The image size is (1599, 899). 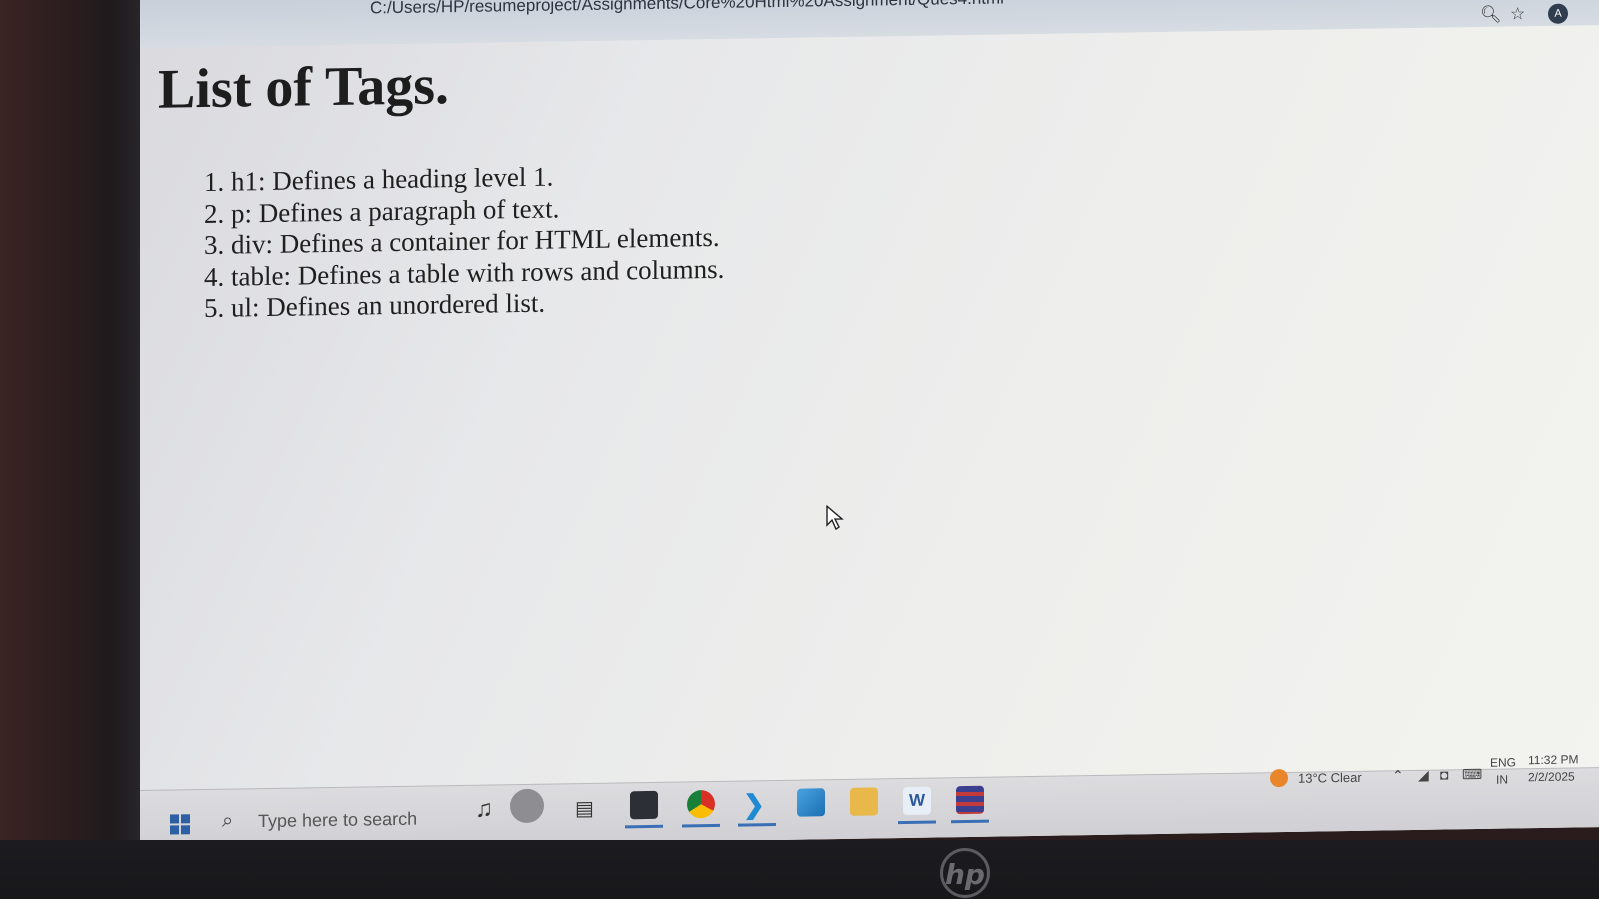 I want to click on hp-logo: hp, so click(x=965, y=873).